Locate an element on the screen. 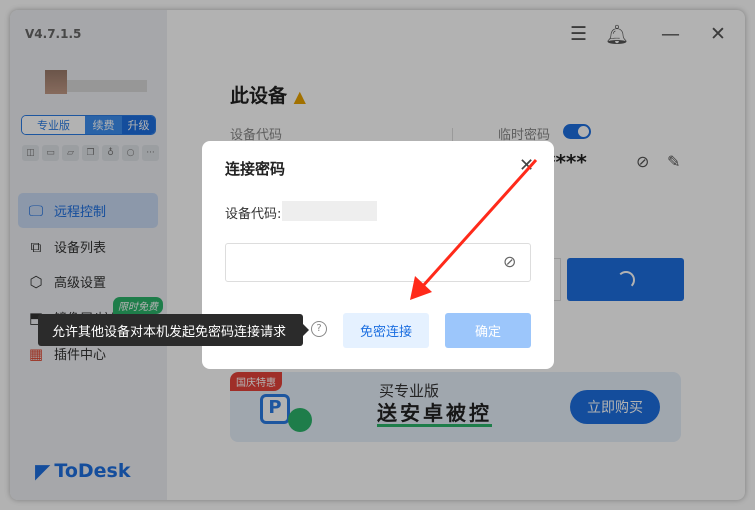 This screenshot has height=510, width=755. red-arrow-annotation is located at coordinates (474, 229).